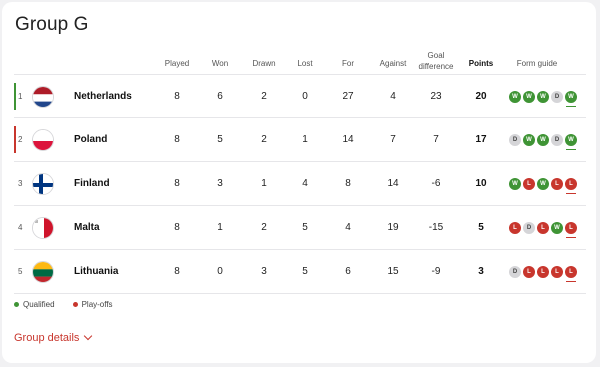 The width and height of the screenshot is (600, 367). Describe the element at coordinates (97, 304) in the screenshot. I see `legend-playoffs-label: Play-offs` at that location.